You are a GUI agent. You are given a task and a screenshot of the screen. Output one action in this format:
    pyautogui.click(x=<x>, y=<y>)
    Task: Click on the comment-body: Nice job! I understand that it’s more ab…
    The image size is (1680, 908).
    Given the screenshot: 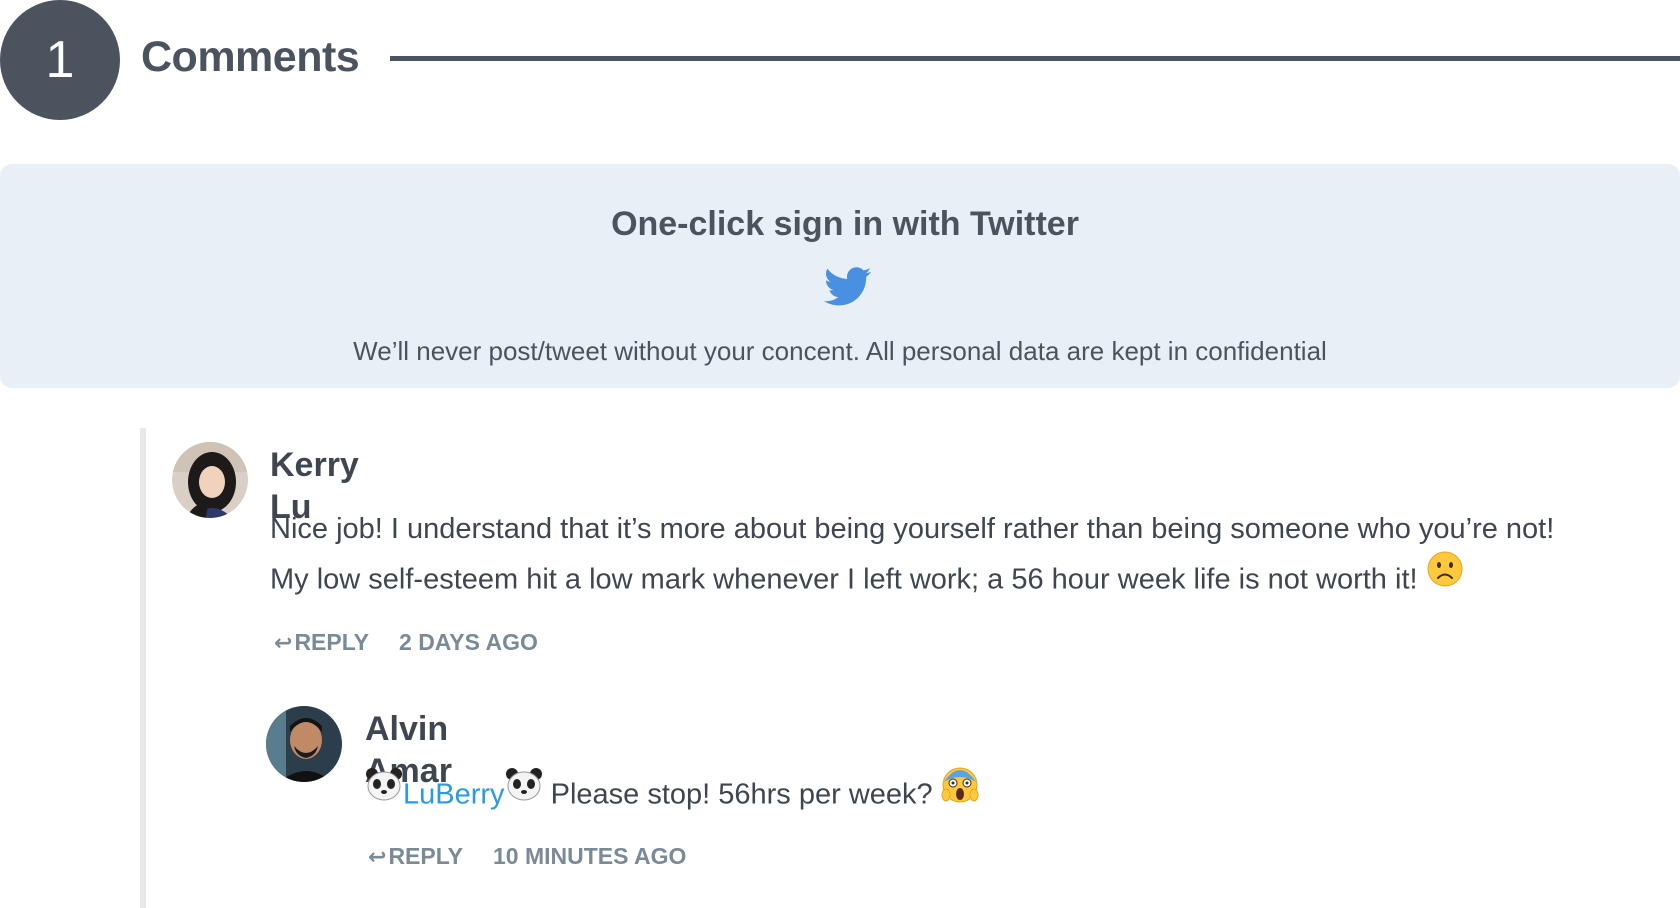 What is the action you would take?
    pyautogui.click(x=912, y=556)
    